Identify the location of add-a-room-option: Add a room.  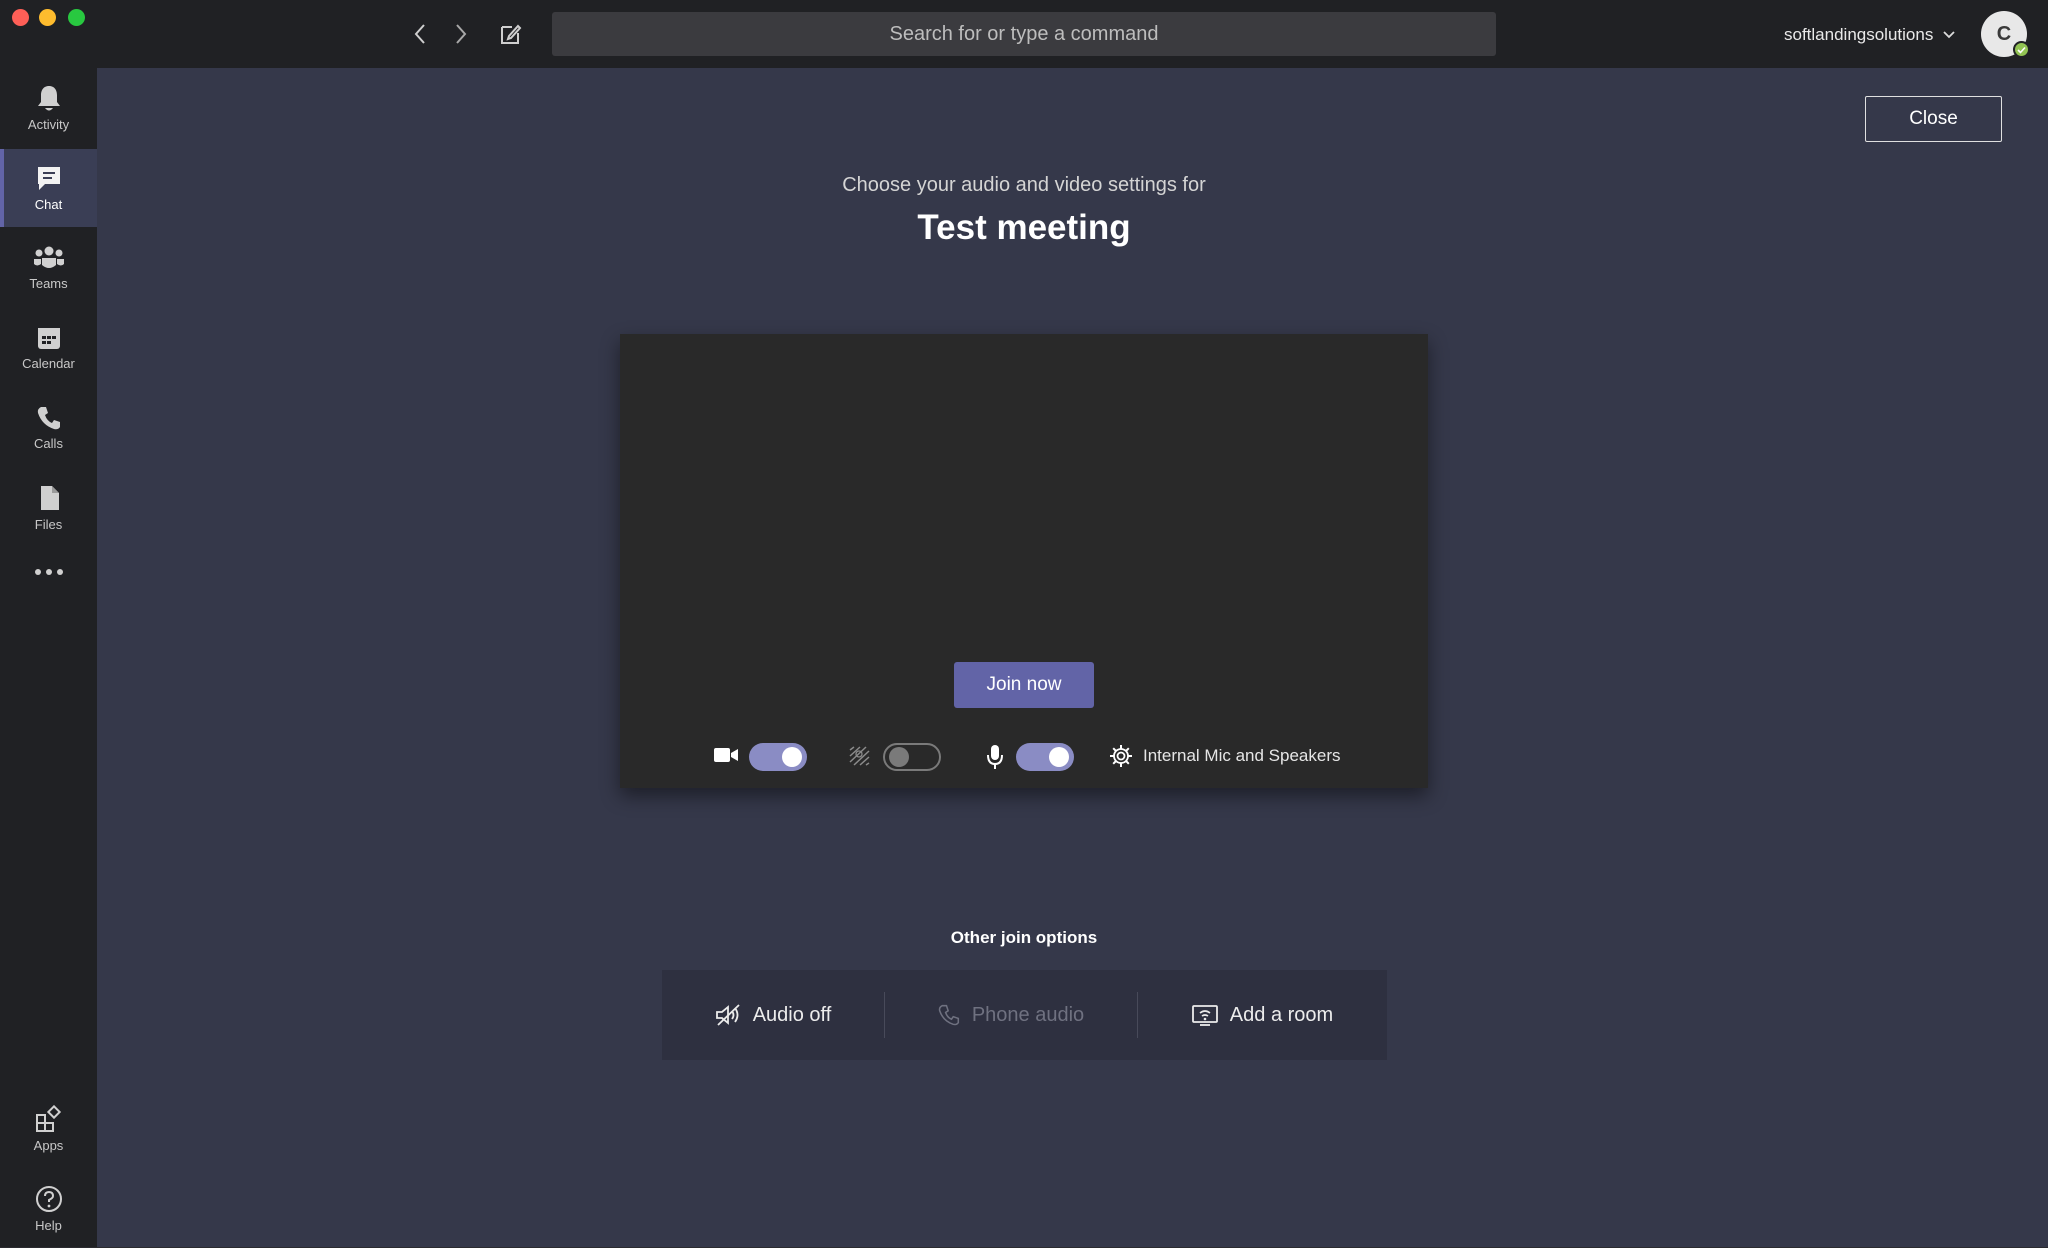
(1262, 1015).